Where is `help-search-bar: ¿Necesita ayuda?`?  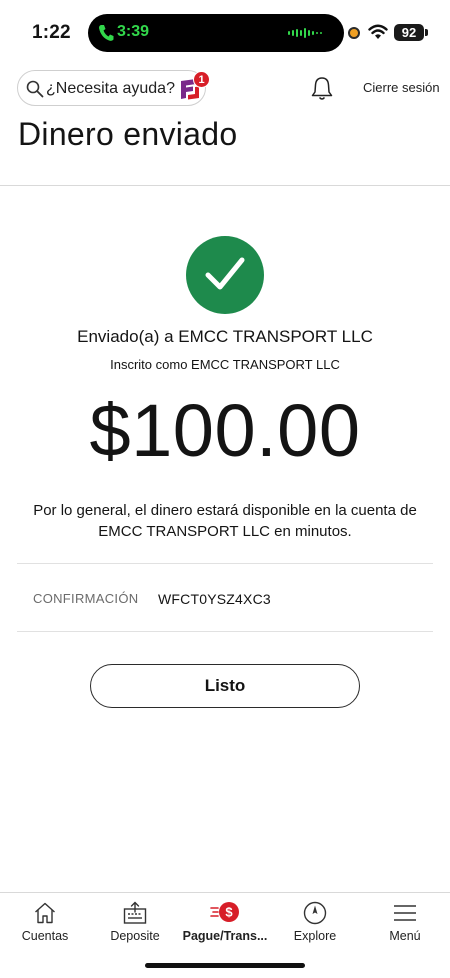 help-search-bar: ¿Necesita ayuda? is located at coordinates (111, 88).